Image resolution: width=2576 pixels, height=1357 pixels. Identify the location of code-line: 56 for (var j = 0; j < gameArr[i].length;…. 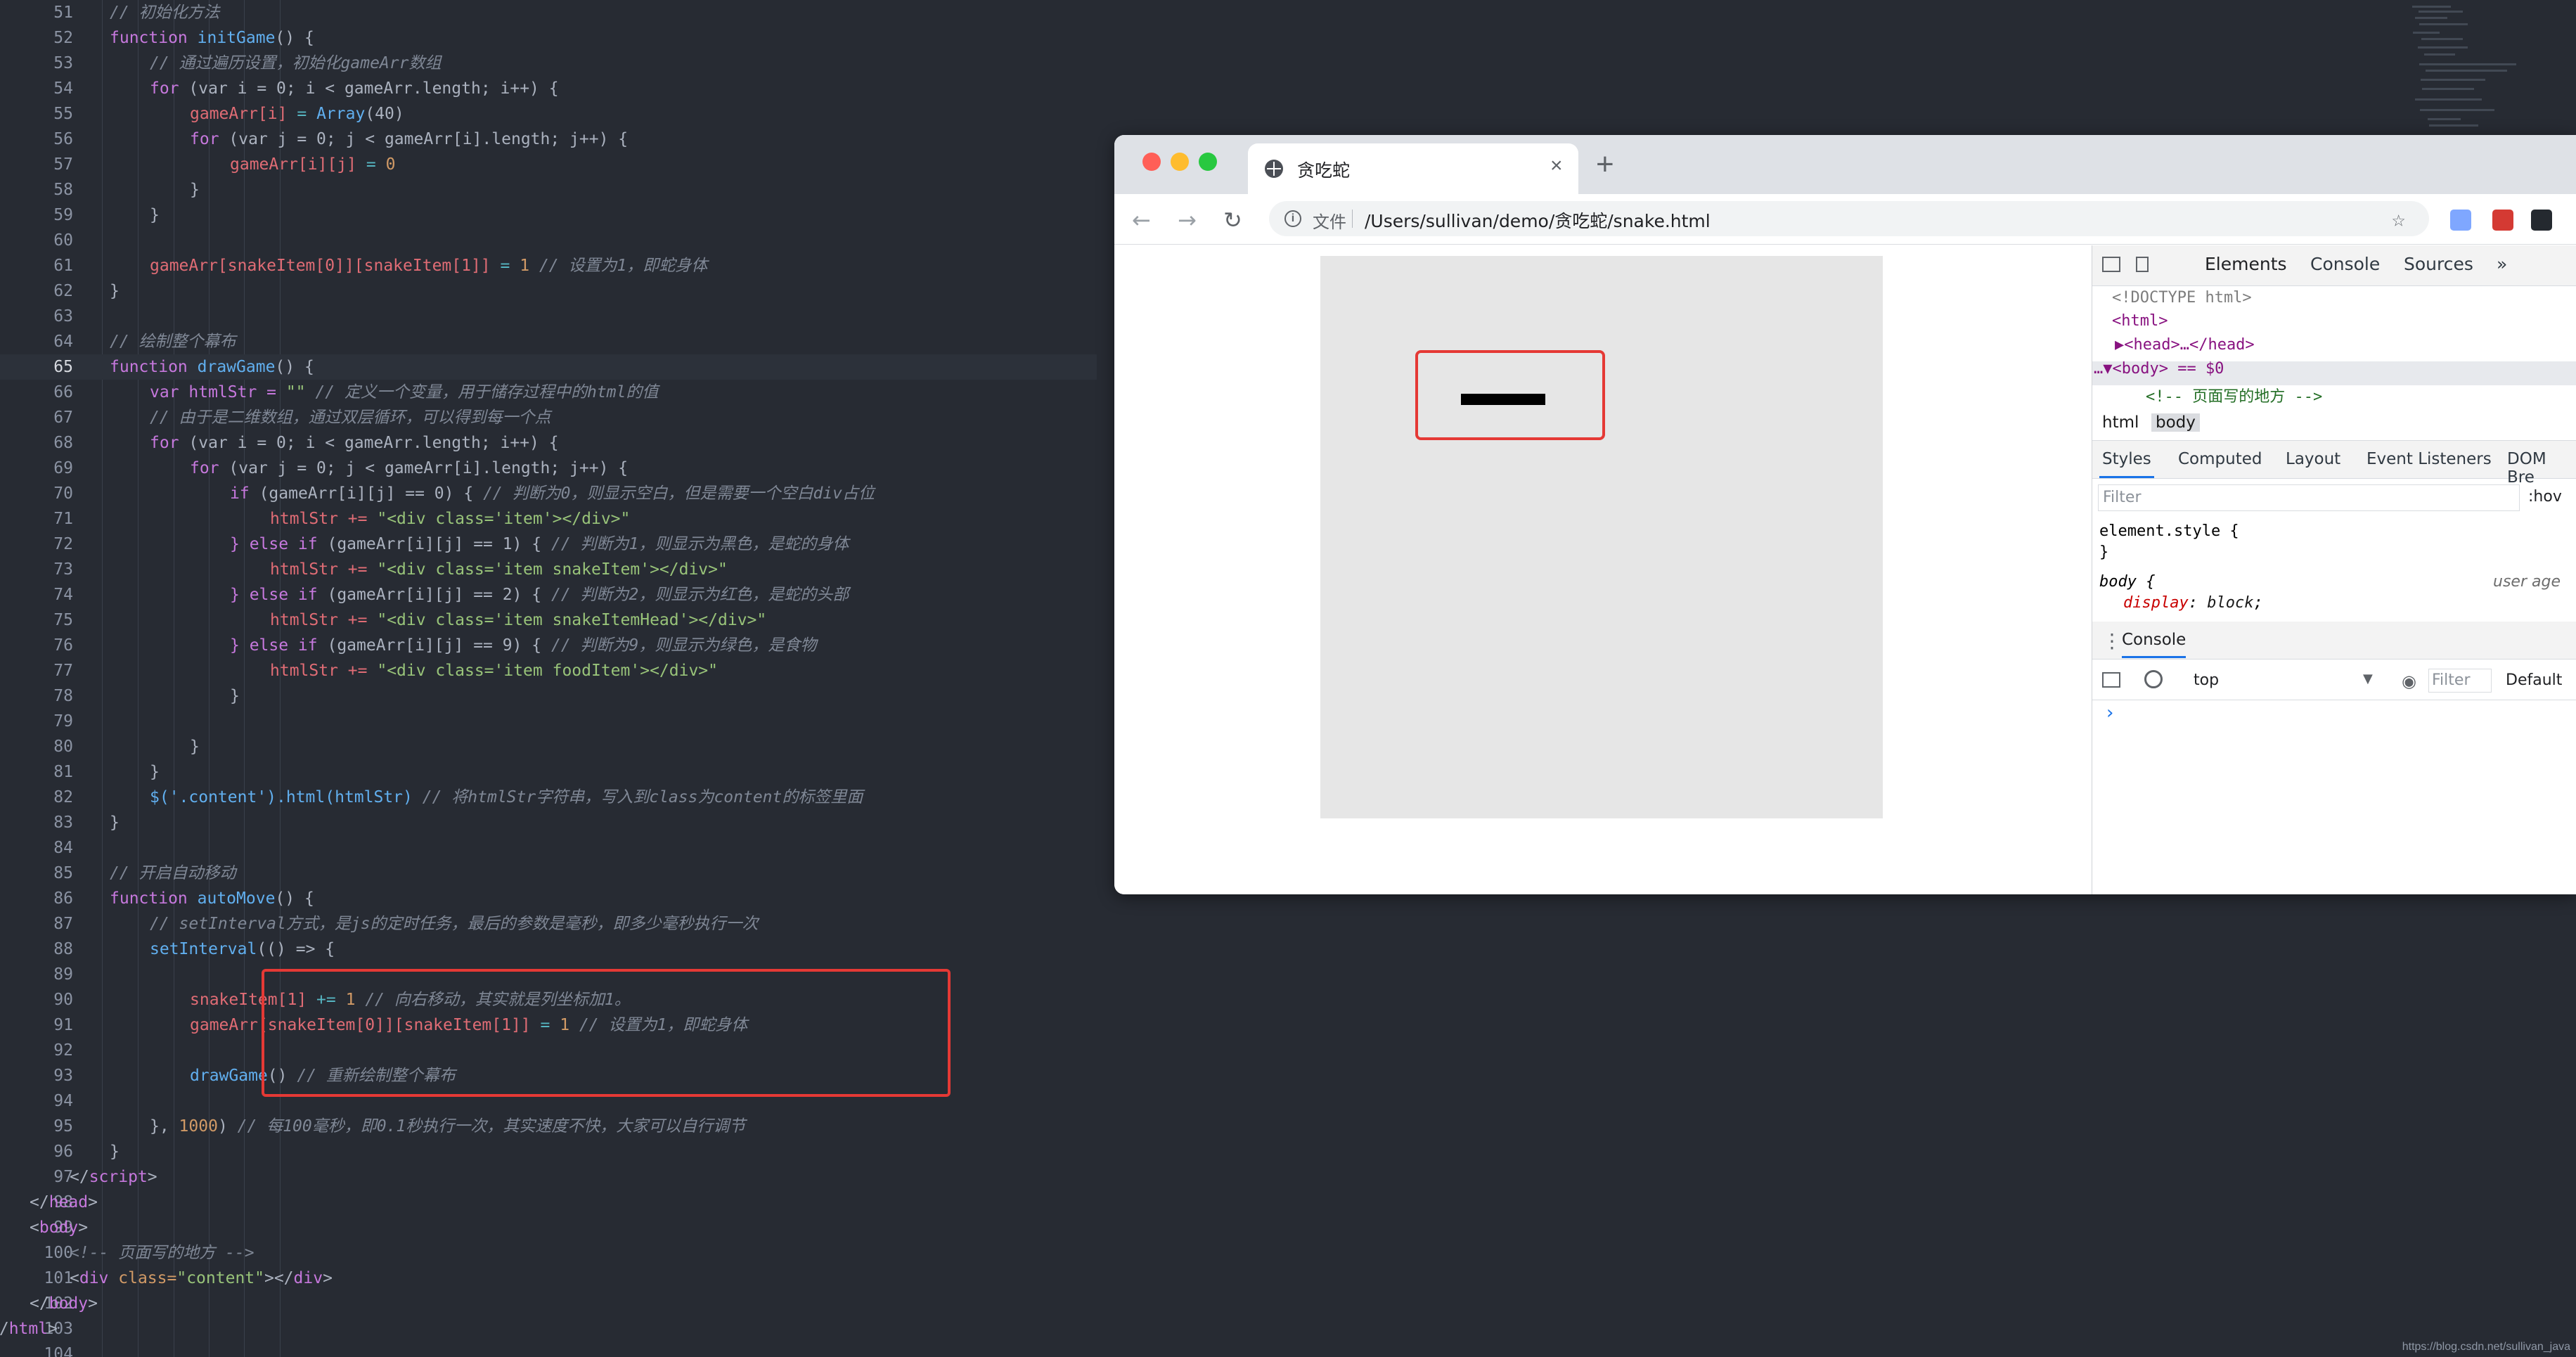
(548, 139).